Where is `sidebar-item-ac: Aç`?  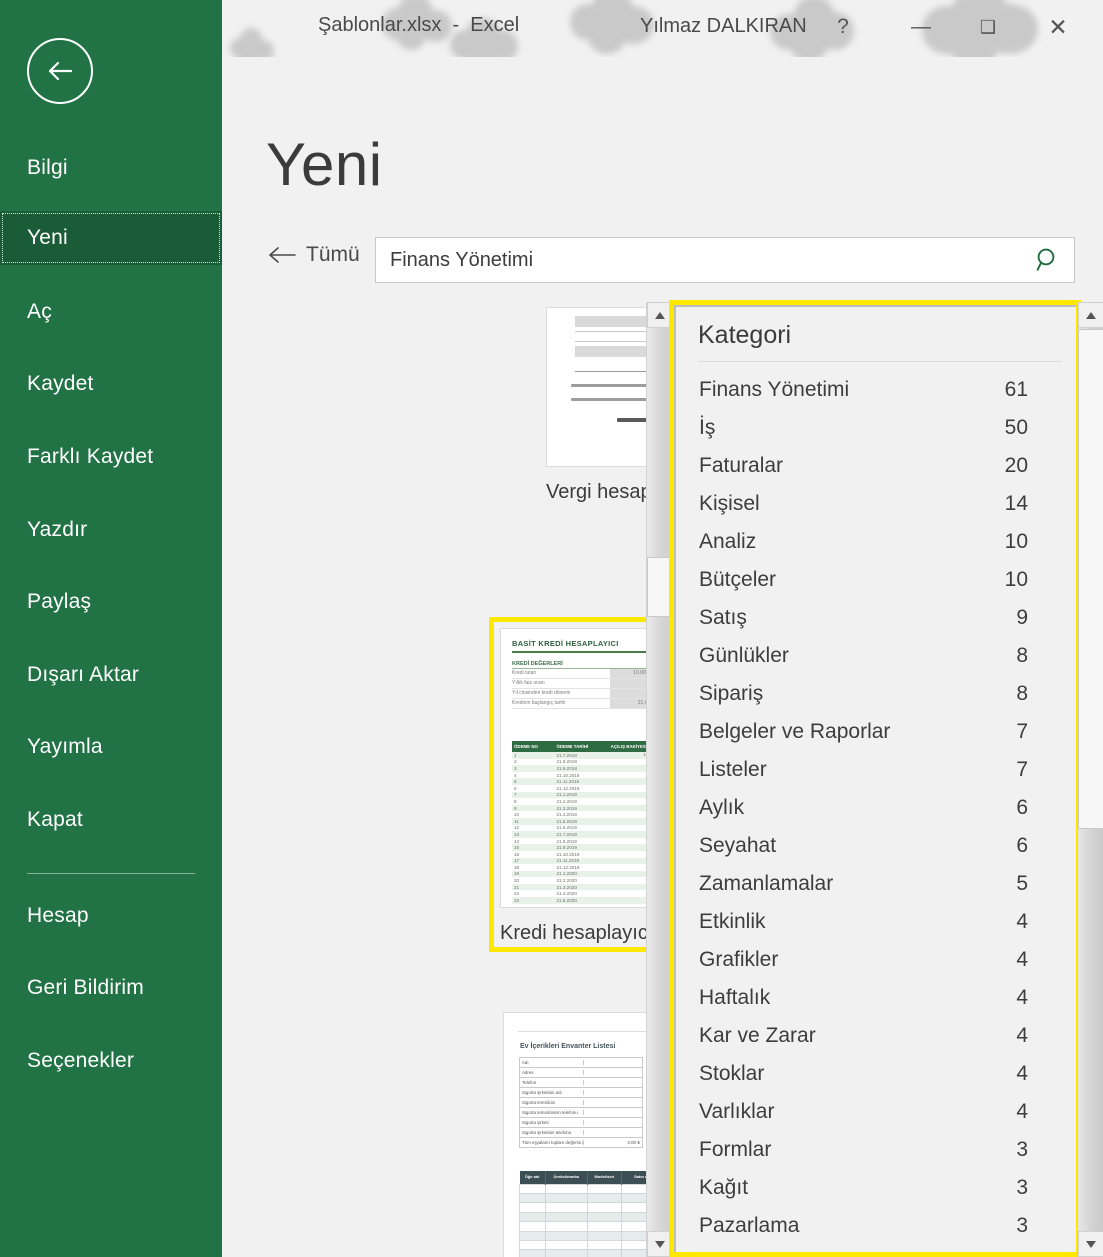 sidebar-item-ac: Aç is located at coordinates (111, 312).